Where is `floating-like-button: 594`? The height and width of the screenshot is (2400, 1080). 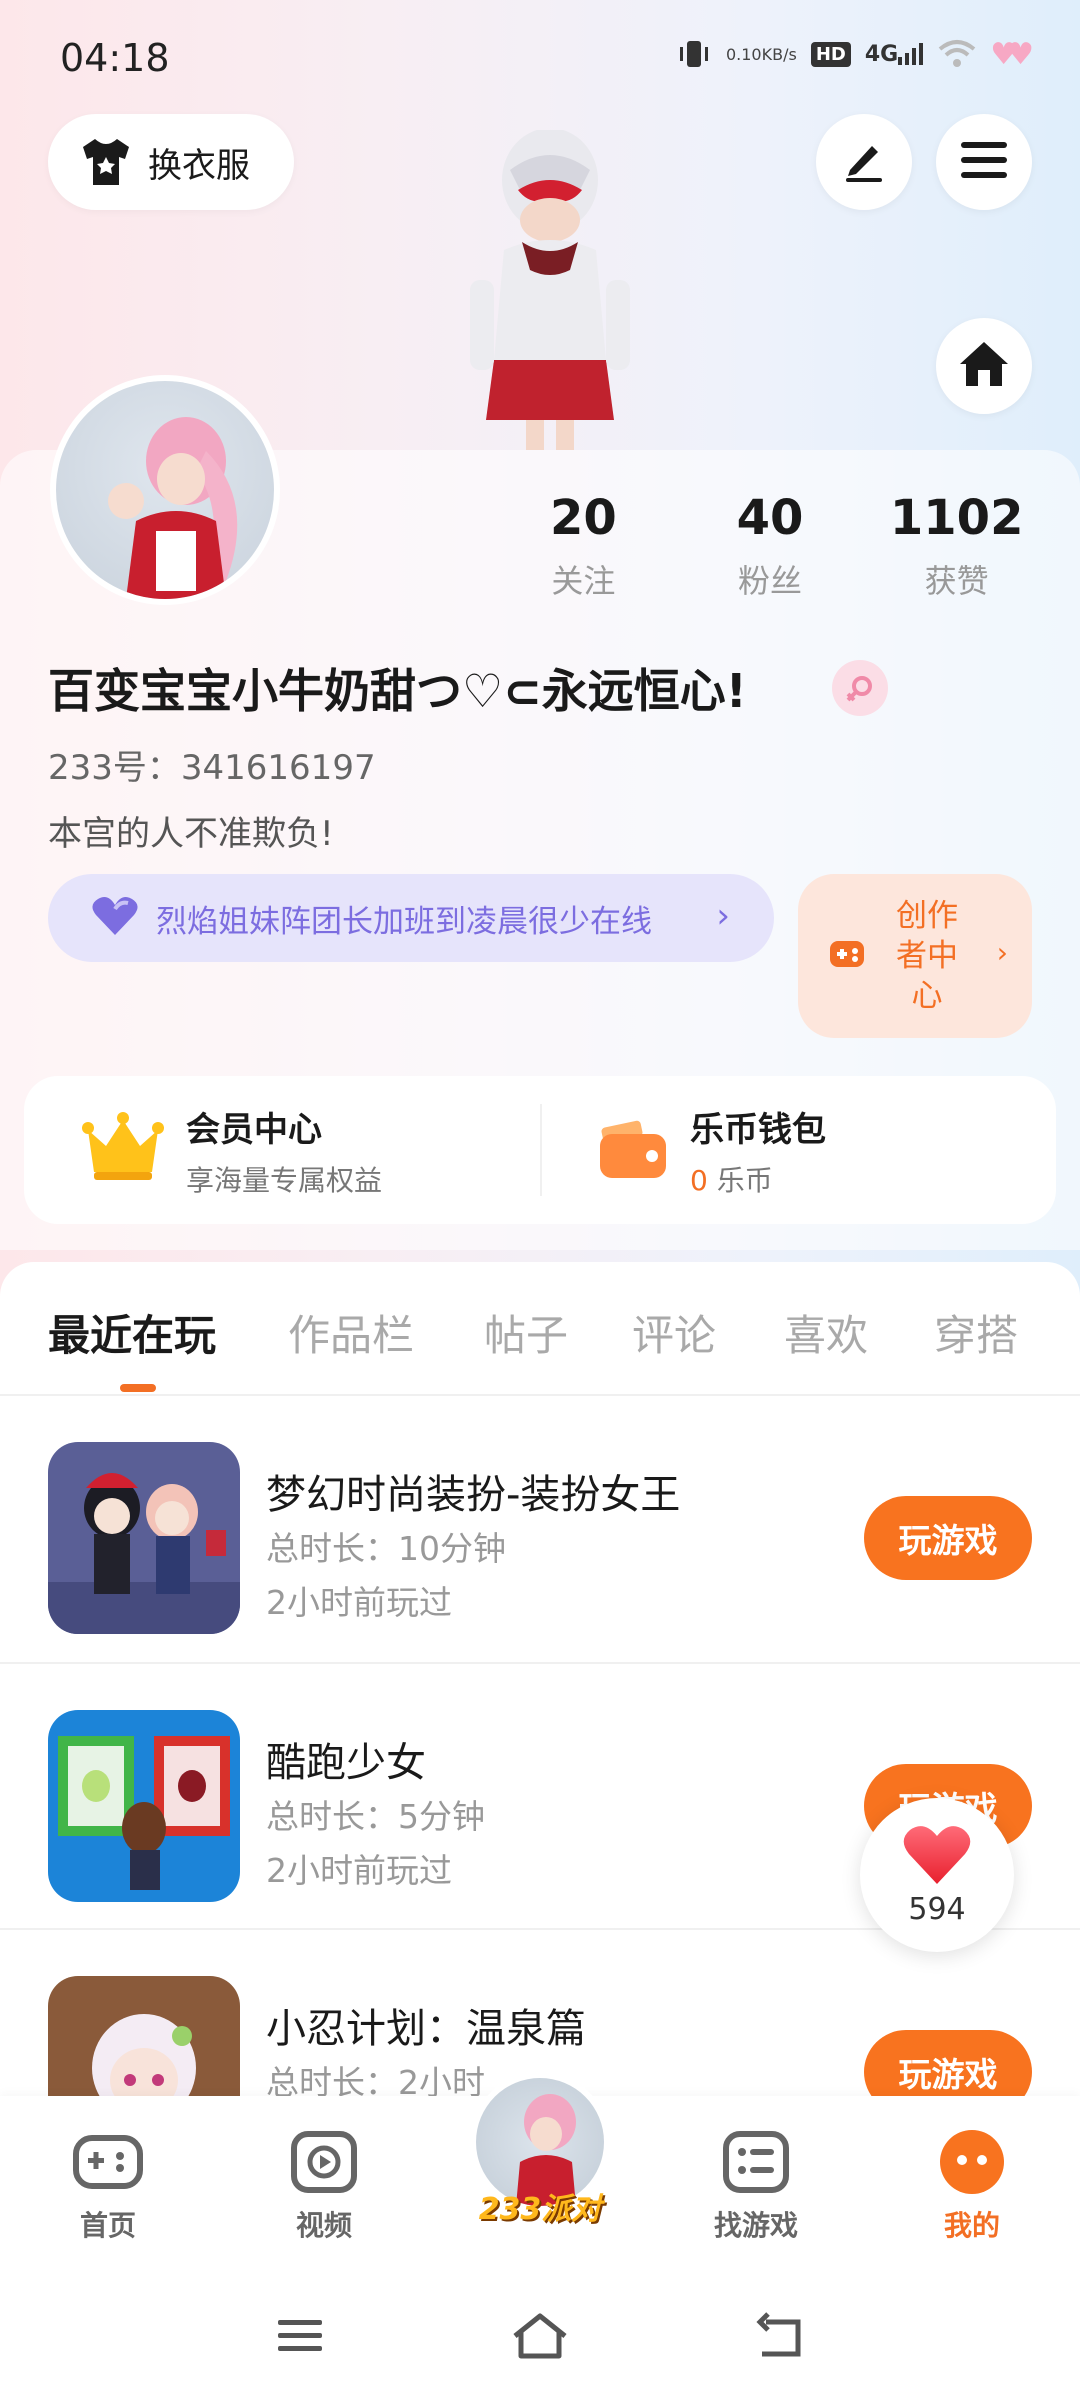
floating-like-button: 594 is located at coordinates (937, 1875).